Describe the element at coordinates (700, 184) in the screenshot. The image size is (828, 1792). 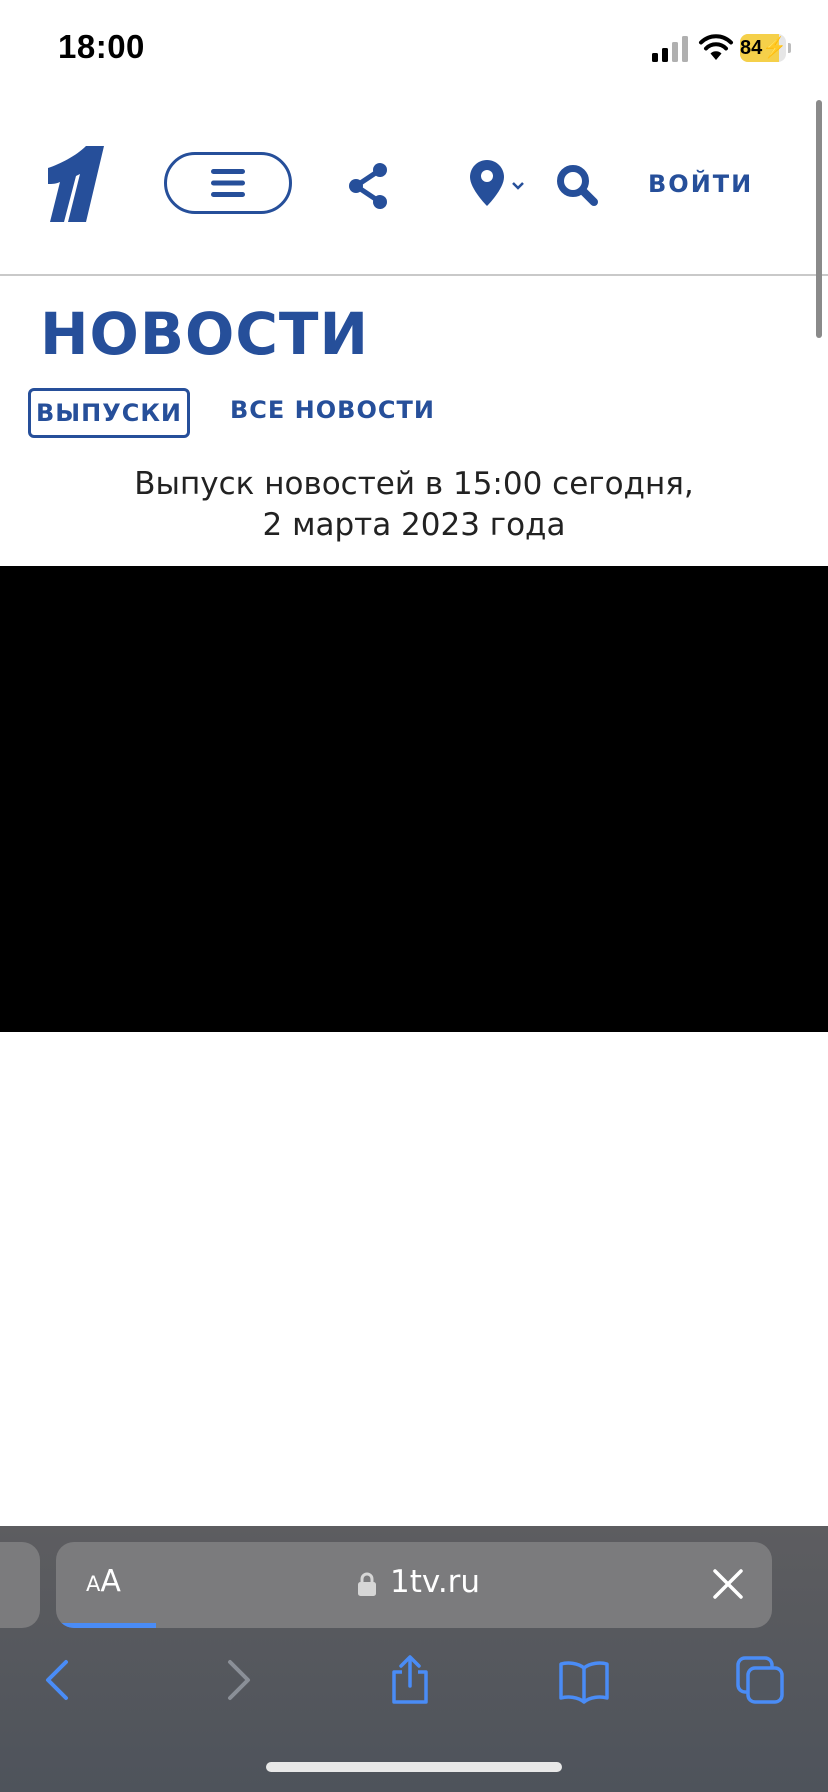
I see `login-link: ВОЙТИ` at that location.